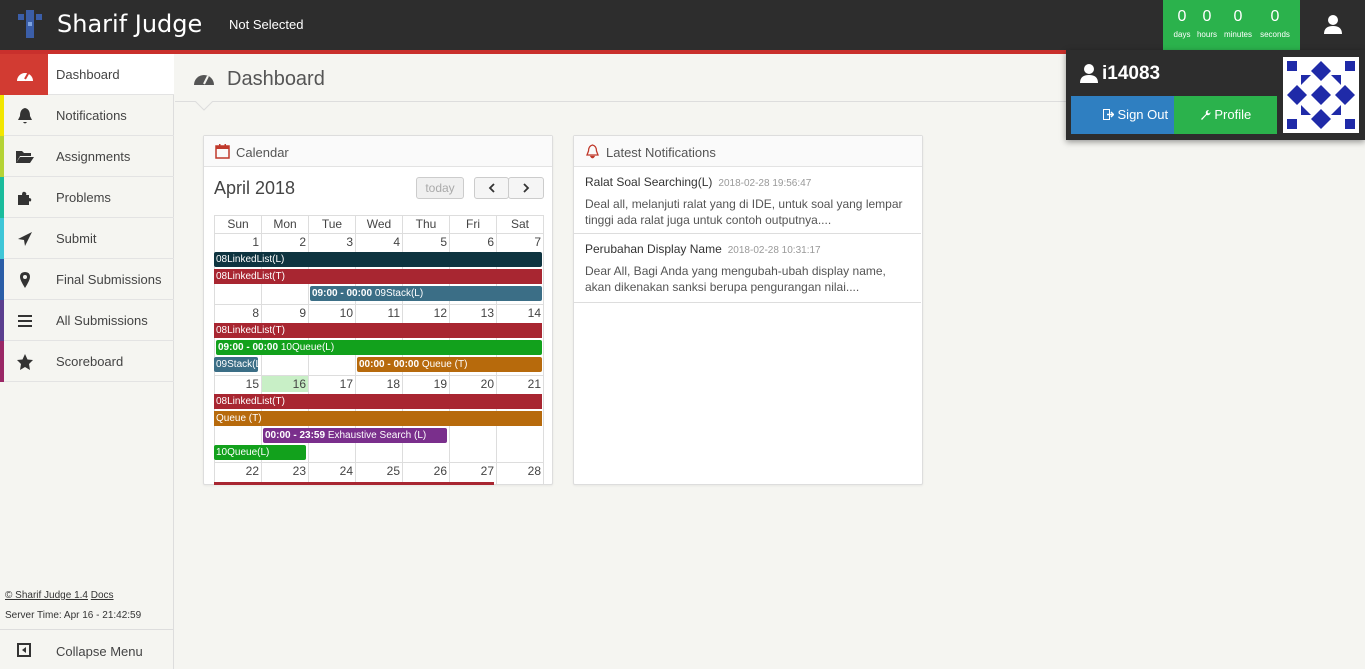  Describe the element at coordinates (102, 320) in the screenshot. I see `sidebar-item-label: All Submissions` at that location.